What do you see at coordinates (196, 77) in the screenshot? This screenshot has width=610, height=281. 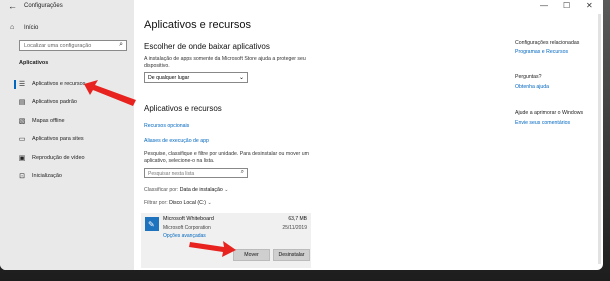 I see `install-source-dropdown: De qualquer lugar ⌄` at bounding box center [196, 77].